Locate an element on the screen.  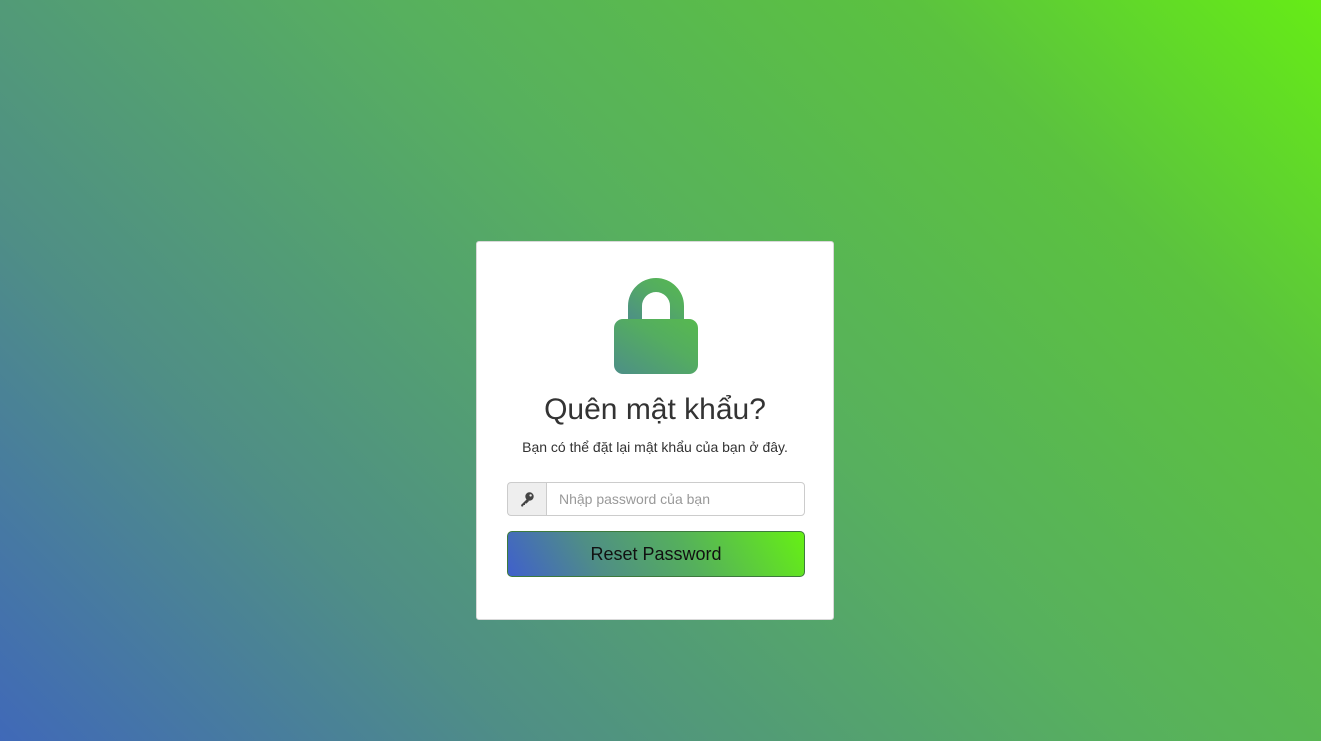
password-input is located at coordinates (675, 499).